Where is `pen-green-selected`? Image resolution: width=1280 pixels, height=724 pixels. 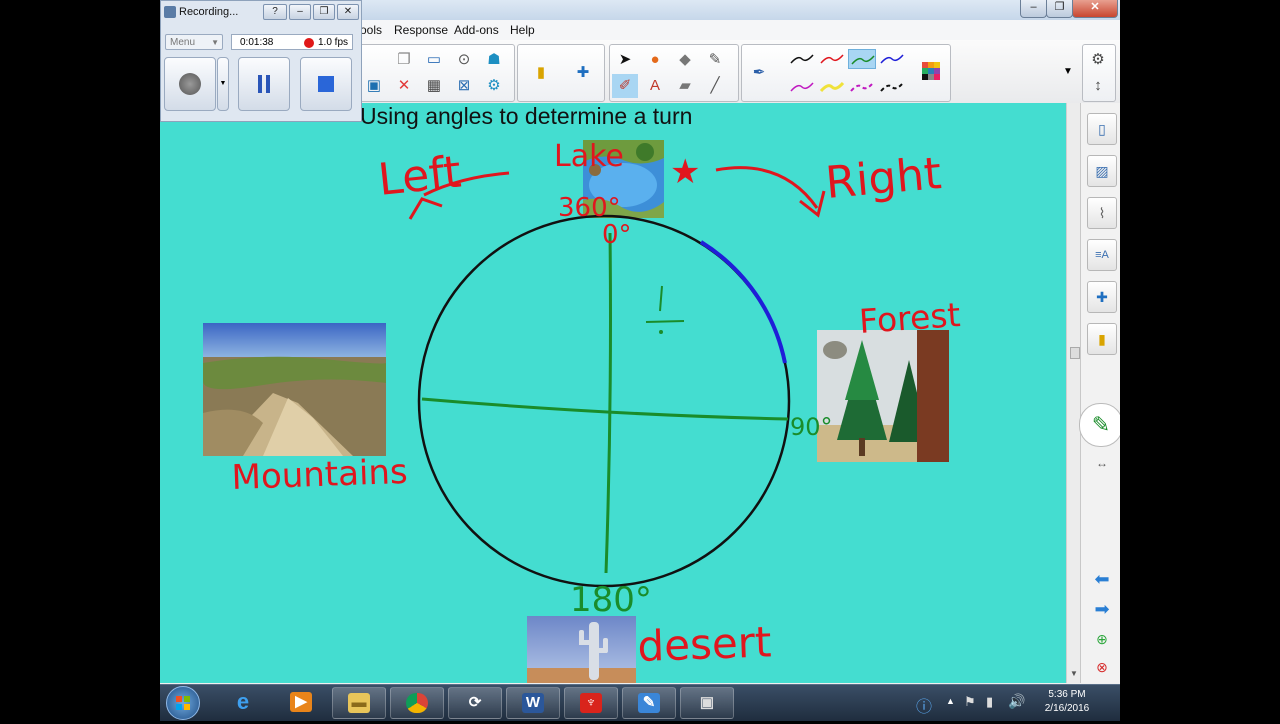 pen-green-selected is located at coordinates (862, 59).